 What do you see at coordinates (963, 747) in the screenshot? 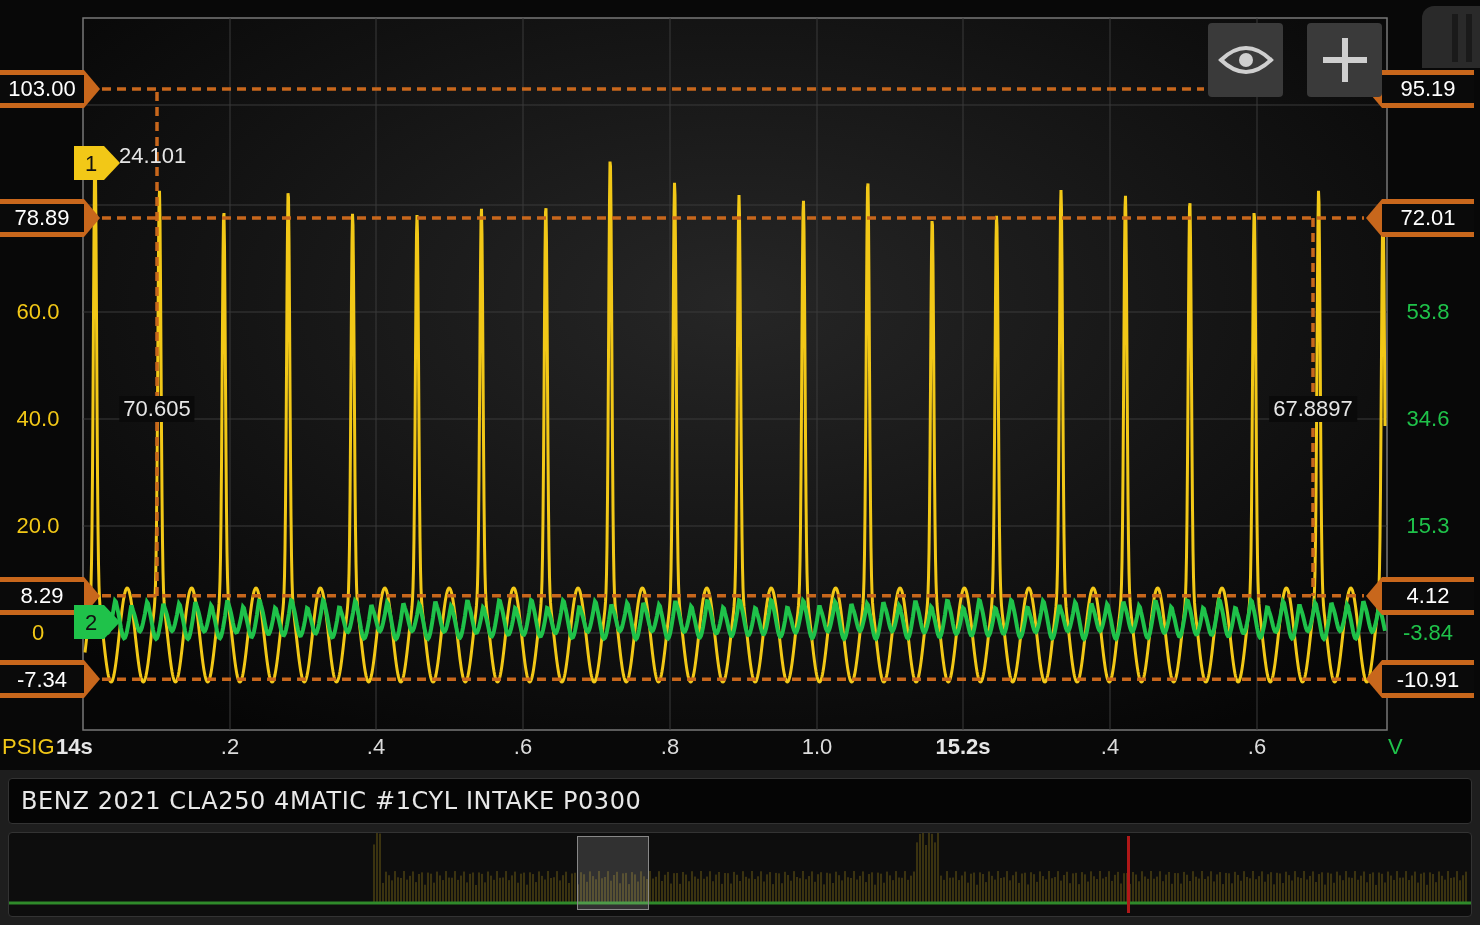
I see `axis-tick-label: 15.2s` at bounding box center [963, 747].